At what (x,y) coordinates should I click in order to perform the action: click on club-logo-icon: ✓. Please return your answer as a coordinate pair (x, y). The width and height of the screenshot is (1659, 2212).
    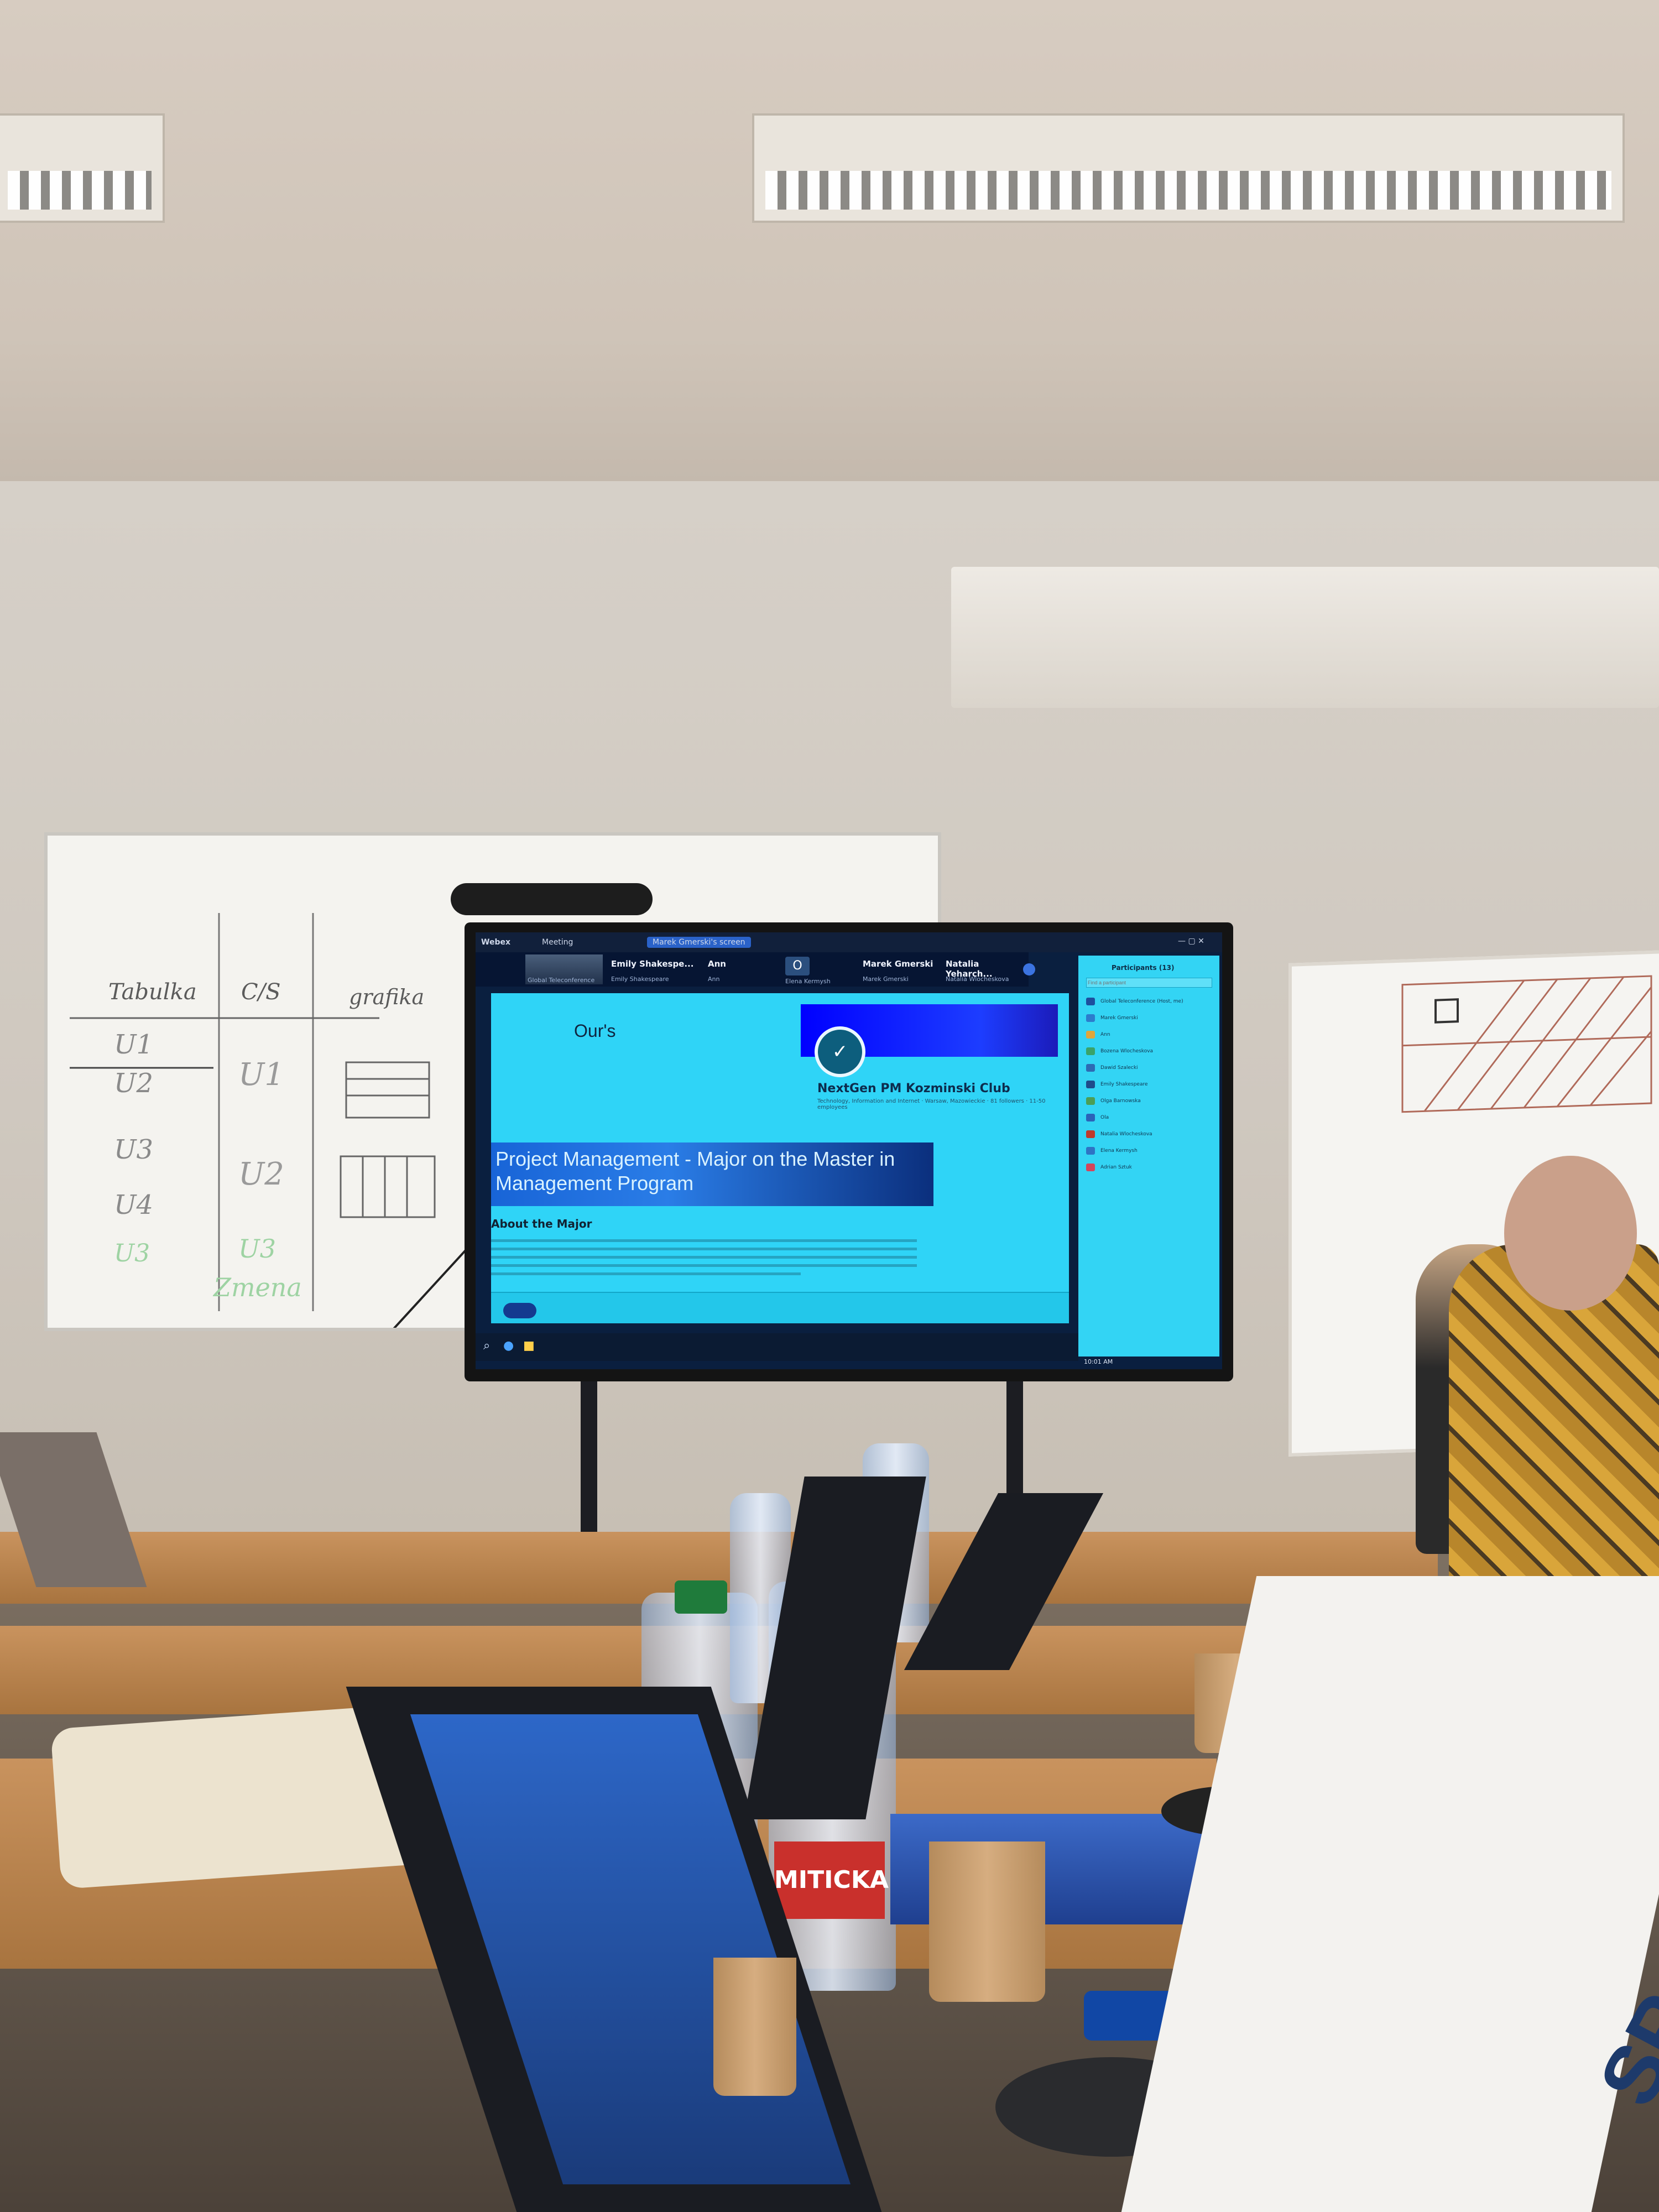
    Looking at the image, I should click on (840, 1052).